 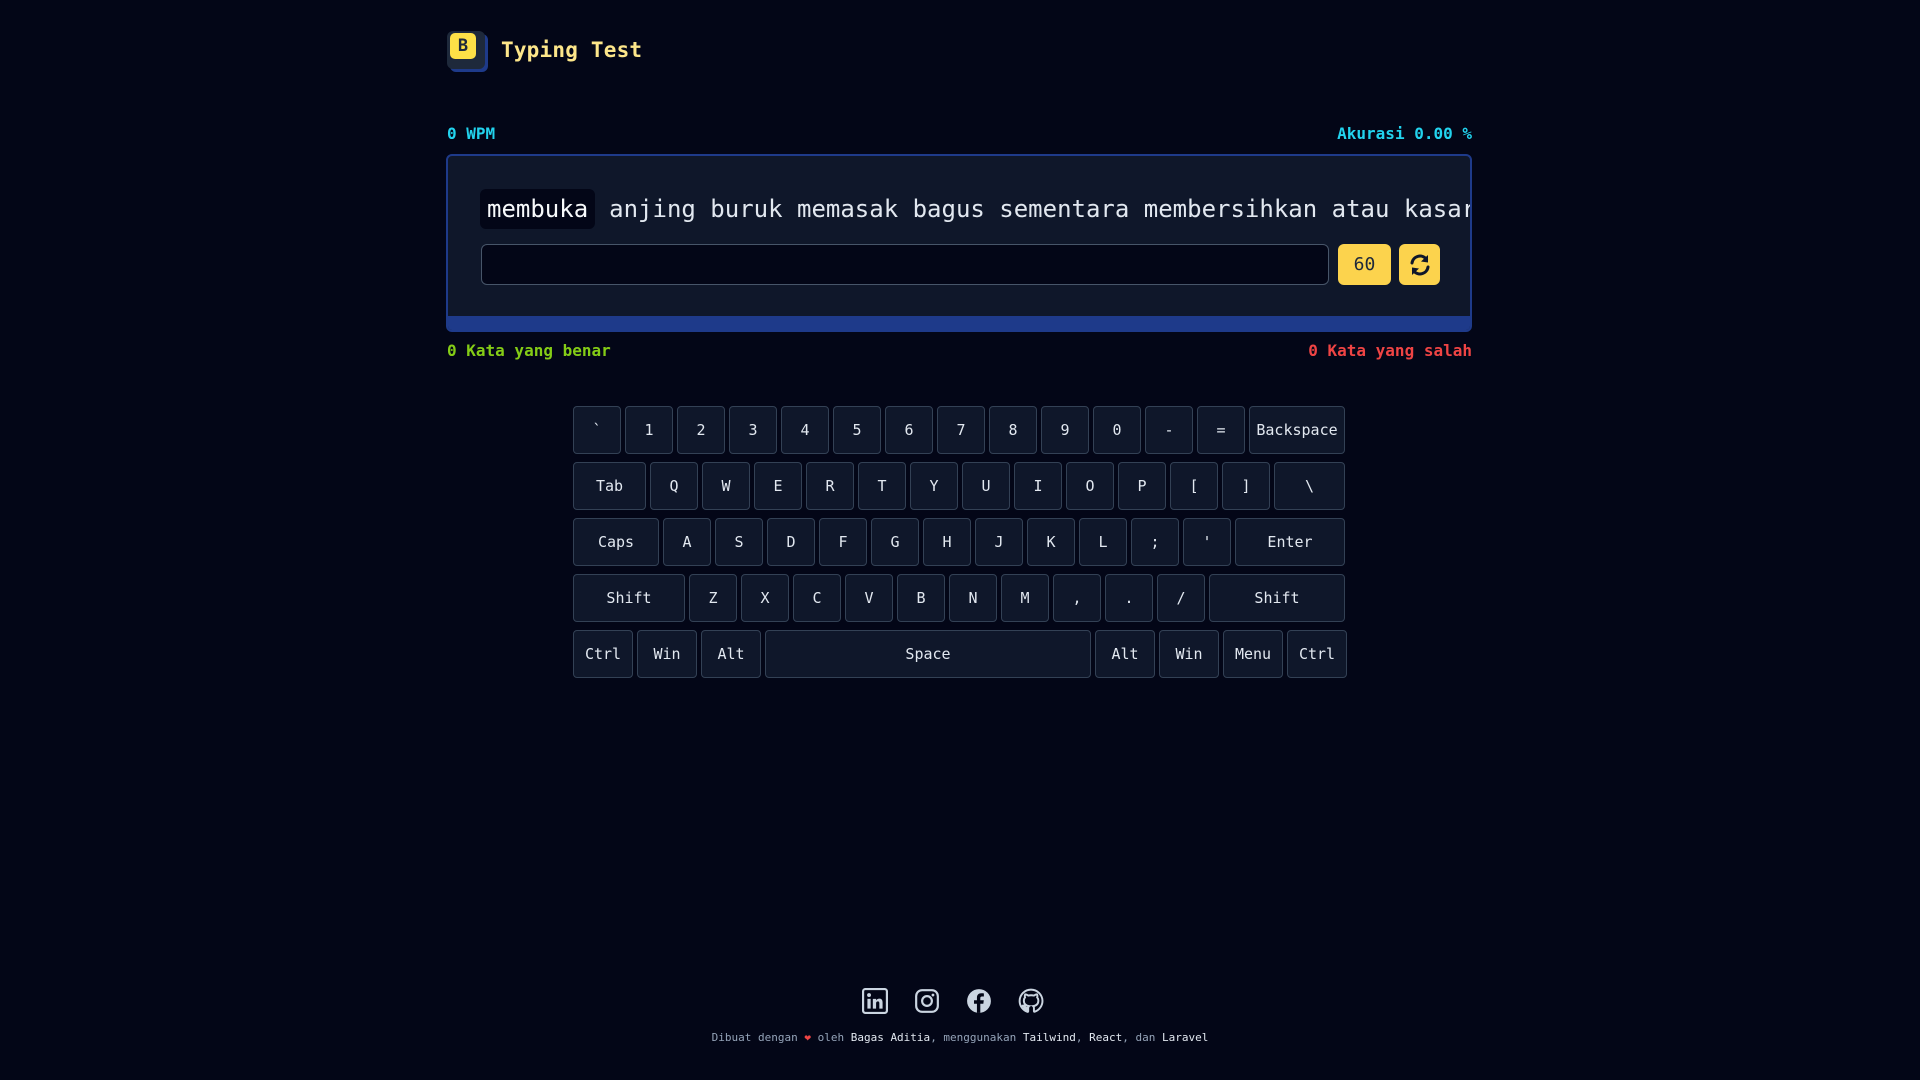 What do you see at coordinates (791, 542) in the screenshot?
I see `key-d: D` at bounding box center [791, 542].